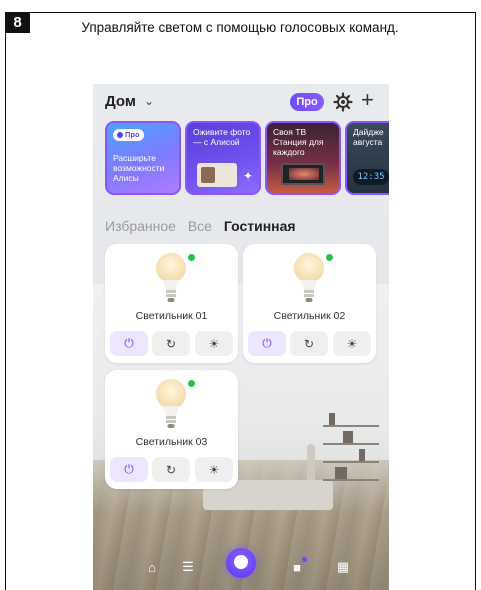 The image size is (481, 590). I want to click on photo-thumbnail, so click(217, 175).